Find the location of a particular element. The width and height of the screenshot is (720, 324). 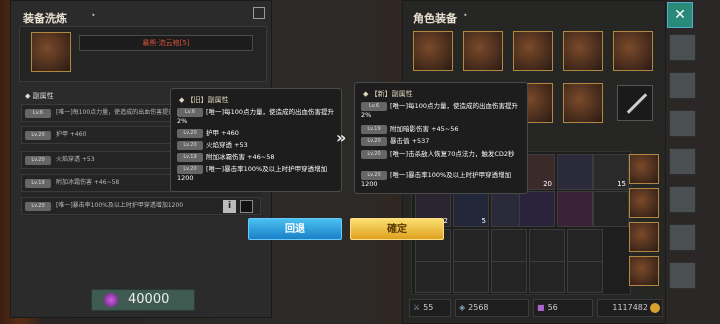

tooltip-row: Lv.20 暴击值 +537 is located at coordinates (395, 141).